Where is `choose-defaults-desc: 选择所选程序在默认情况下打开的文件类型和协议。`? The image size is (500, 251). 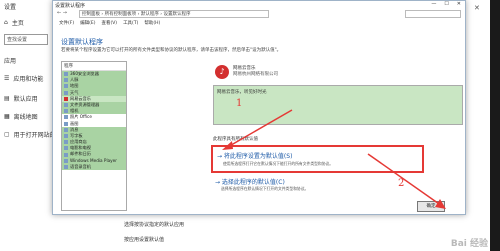
choose-defaults-desc: 选择所选程序在默认情况下打开的文件类型和协议。 is located at coordinates (265, 188).